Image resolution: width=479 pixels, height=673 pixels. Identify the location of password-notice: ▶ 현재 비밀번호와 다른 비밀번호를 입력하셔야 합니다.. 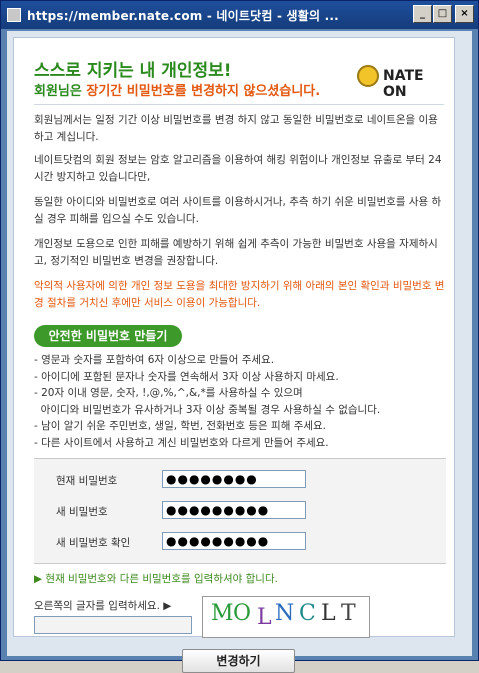
(156, 579).